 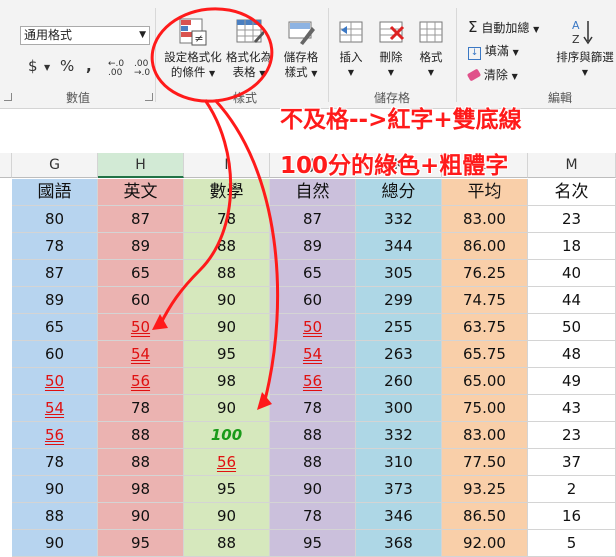 I want to click on delete-button: 刪除 ▼, so click(x=391, y=48).